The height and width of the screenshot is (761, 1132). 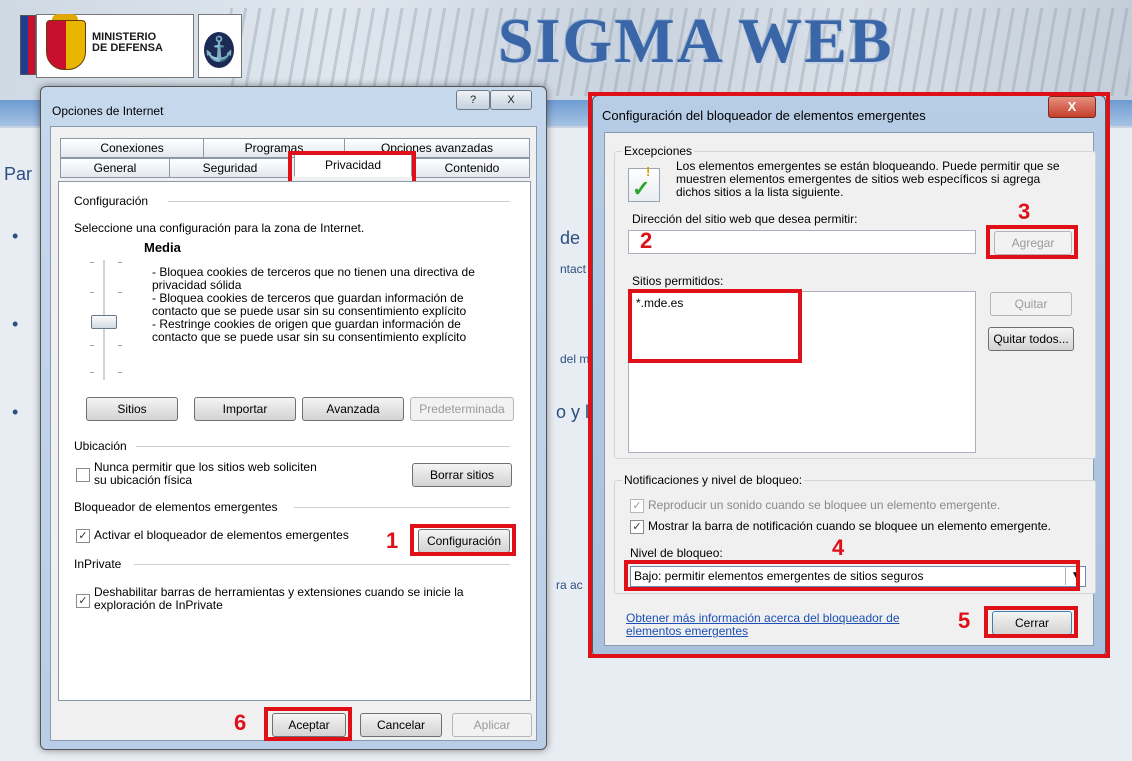 What do you see at coordinates (219, 50) in the screenshot?
I see `anchor-icon: ⚓` at bounding box center [219, 50].